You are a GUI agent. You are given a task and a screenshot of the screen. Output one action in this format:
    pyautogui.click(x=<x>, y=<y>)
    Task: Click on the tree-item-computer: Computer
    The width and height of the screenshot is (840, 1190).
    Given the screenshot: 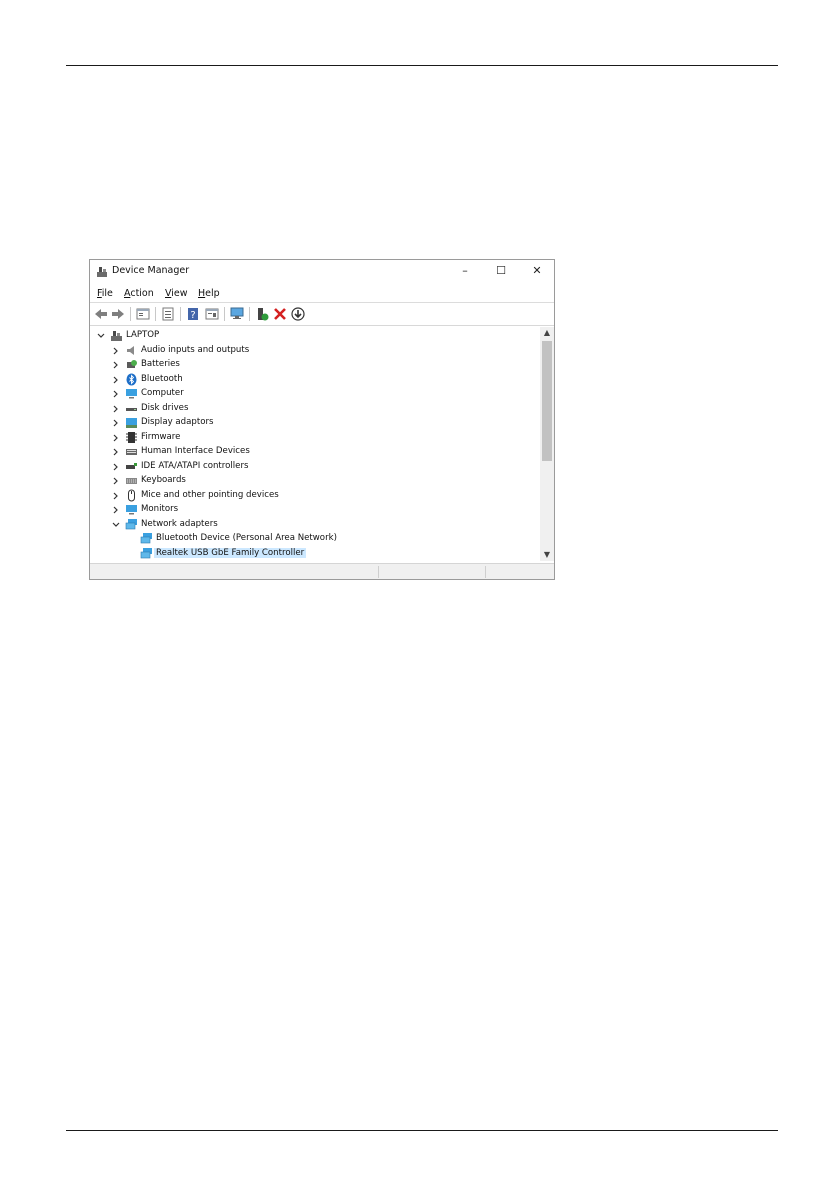 What is the action you would take?
    pyautogui.click(x=315, y=394)
    